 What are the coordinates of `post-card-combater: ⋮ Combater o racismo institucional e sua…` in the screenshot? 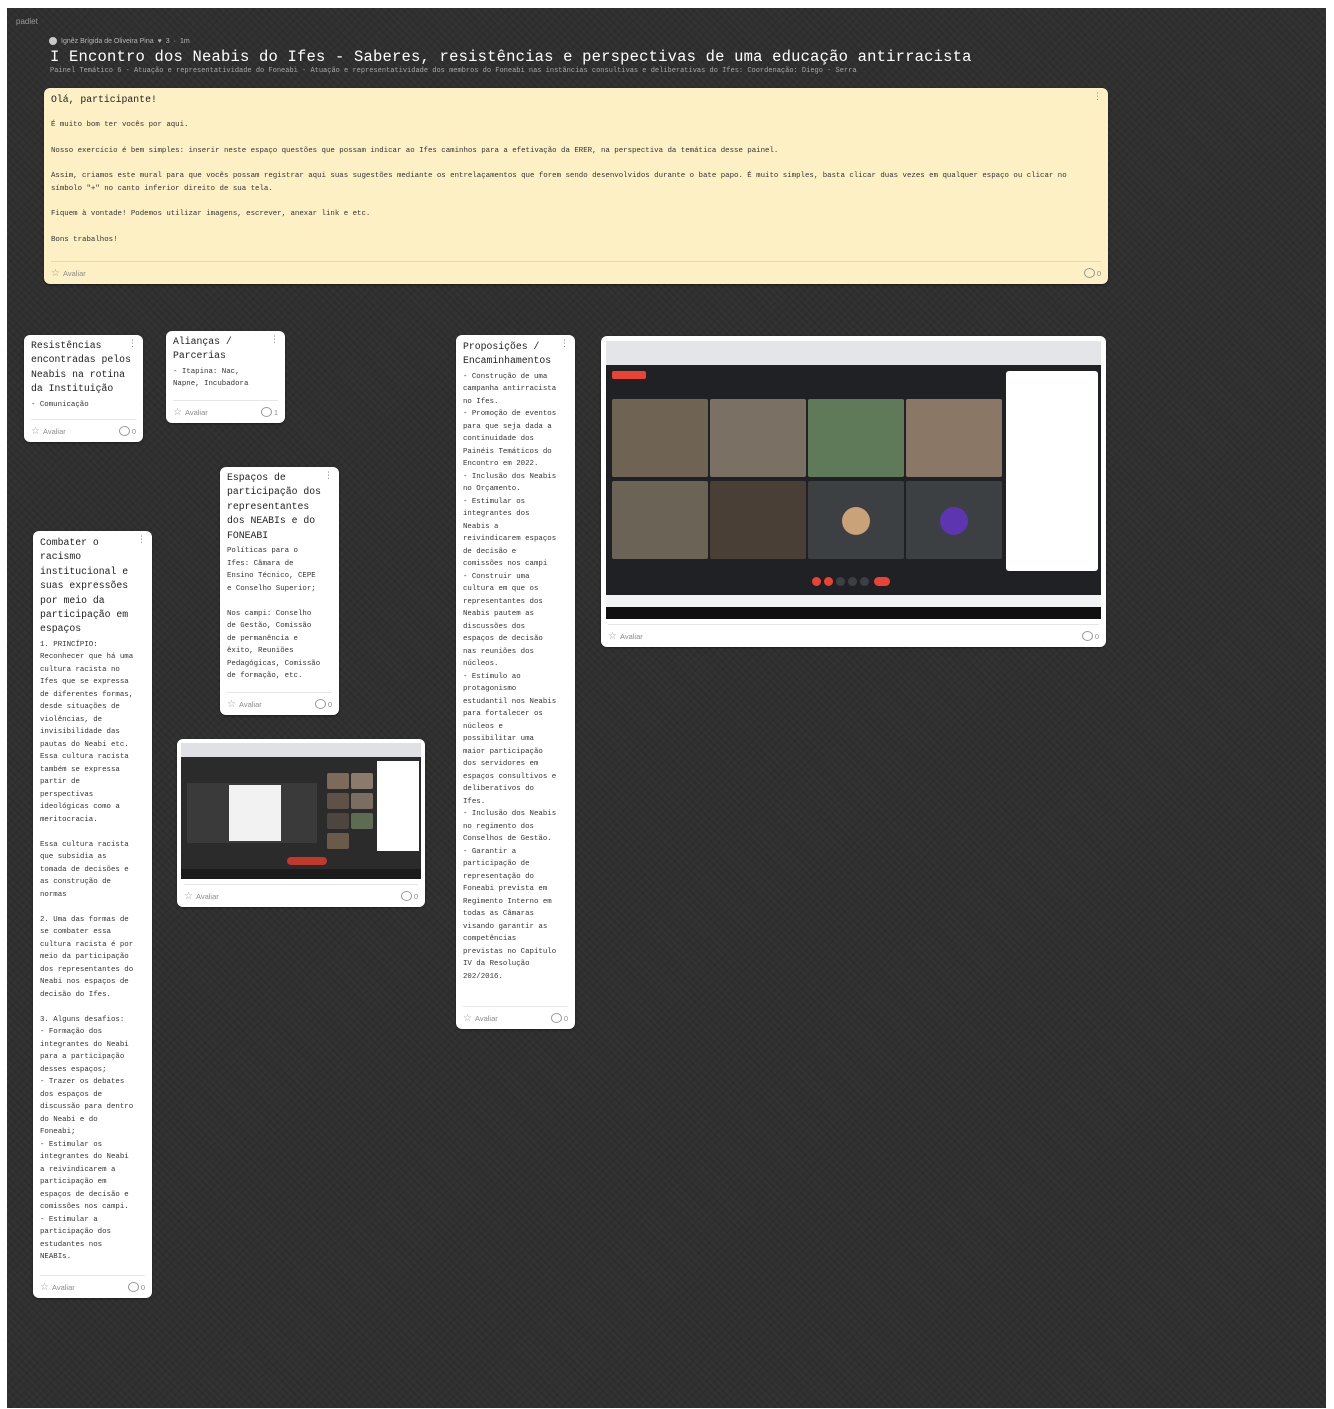 It's located at (92, 914).